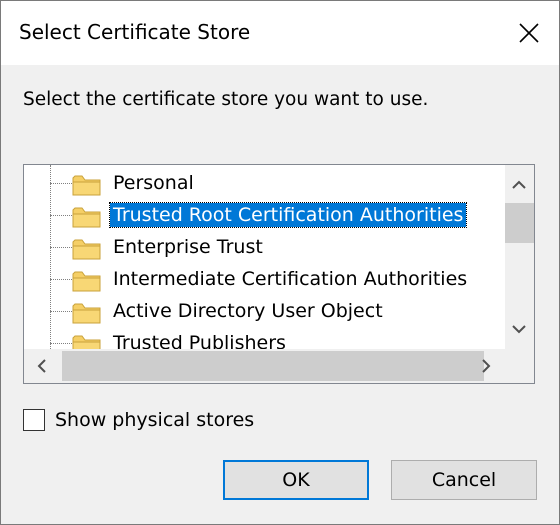 This screenshot has height=525, width=560. I want to click on vertical-scroll-thumb, so click(519, 223).